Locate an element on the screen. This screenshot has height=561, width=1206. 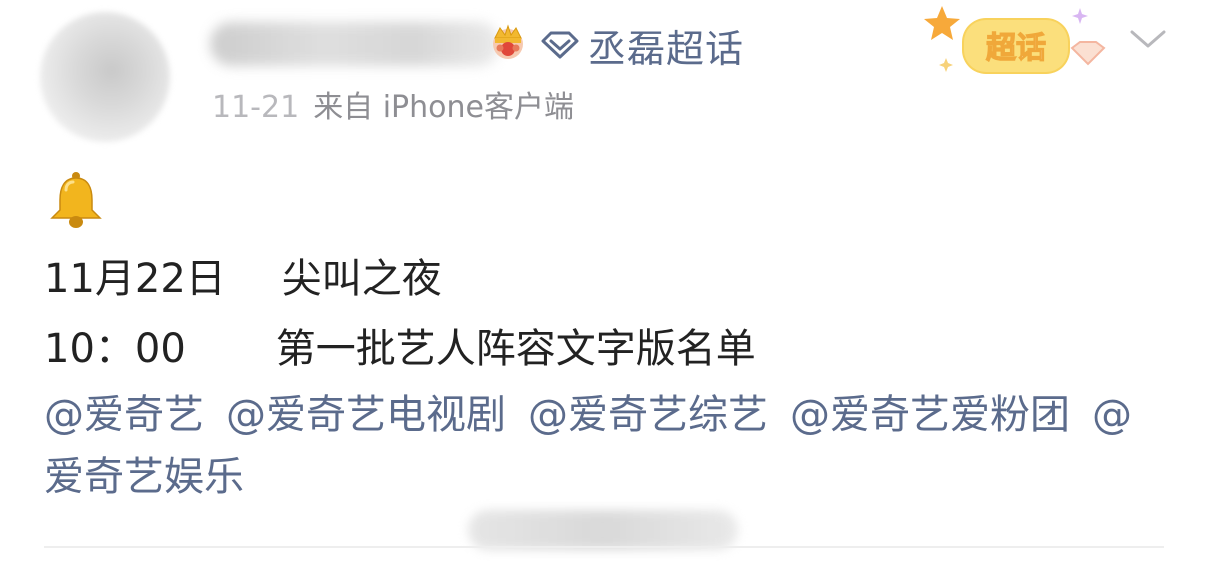
crown-icon is located at coordinates (508, 41).